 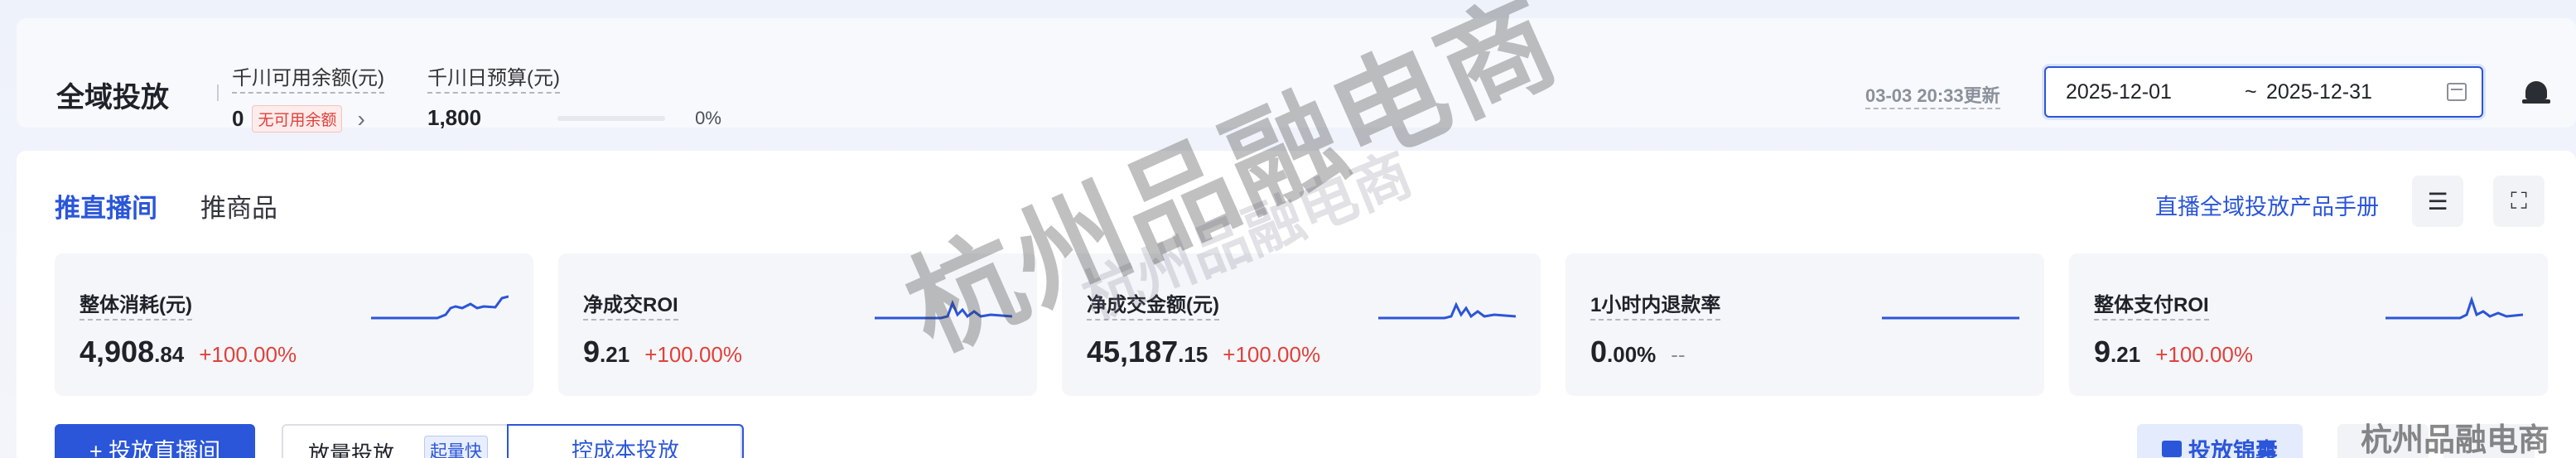 I want to click on budget-progress-bar, so click(x=611, y=118).